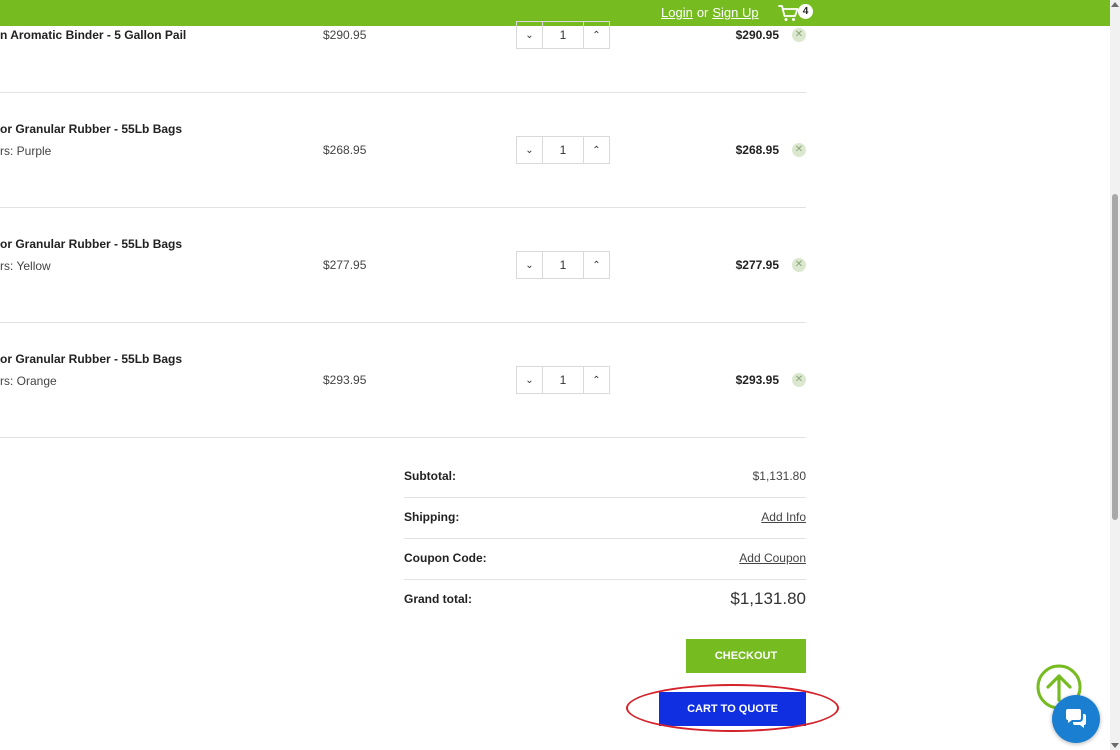 The image size is (1120, 750). I want to click on item-unit-price: $277.95, so click(345, 265).